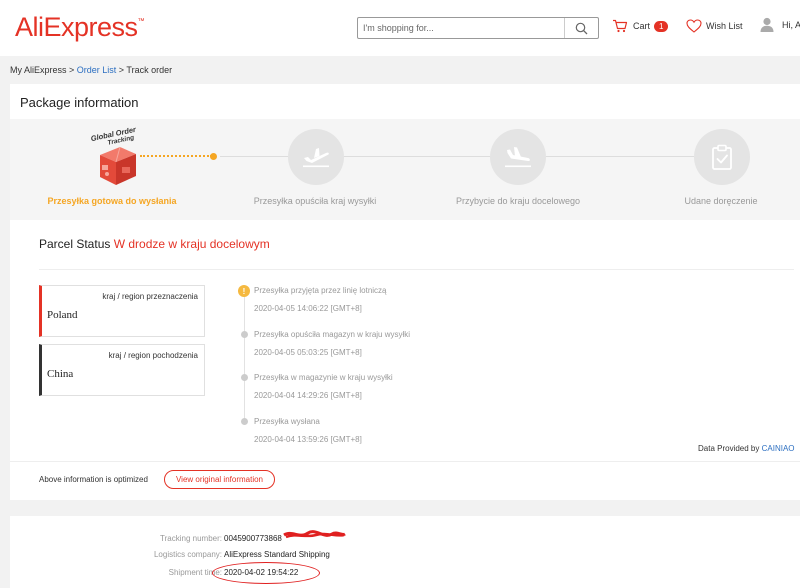 This screenshot has height=588, width=800. What do you see at coordinates (191, 538) in the screenshot?
I see `tracking-number-label: Tracking number:` at bounding box center [191, 538].